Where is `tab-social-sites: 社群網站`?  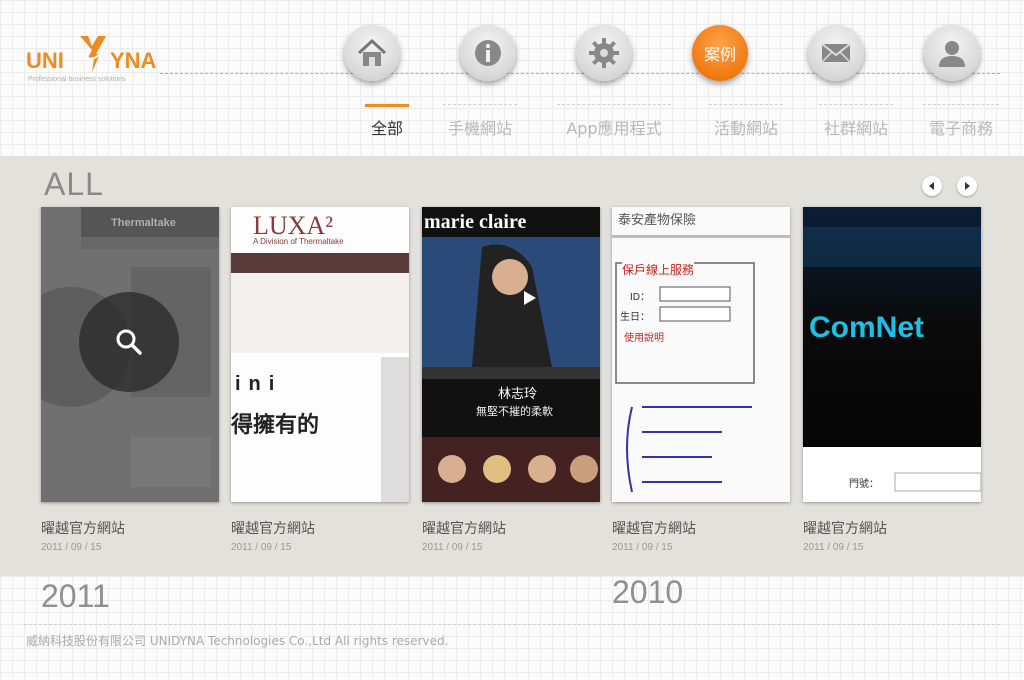
tab-social-sites: 社群網站 is located at coordinates (856, 122).